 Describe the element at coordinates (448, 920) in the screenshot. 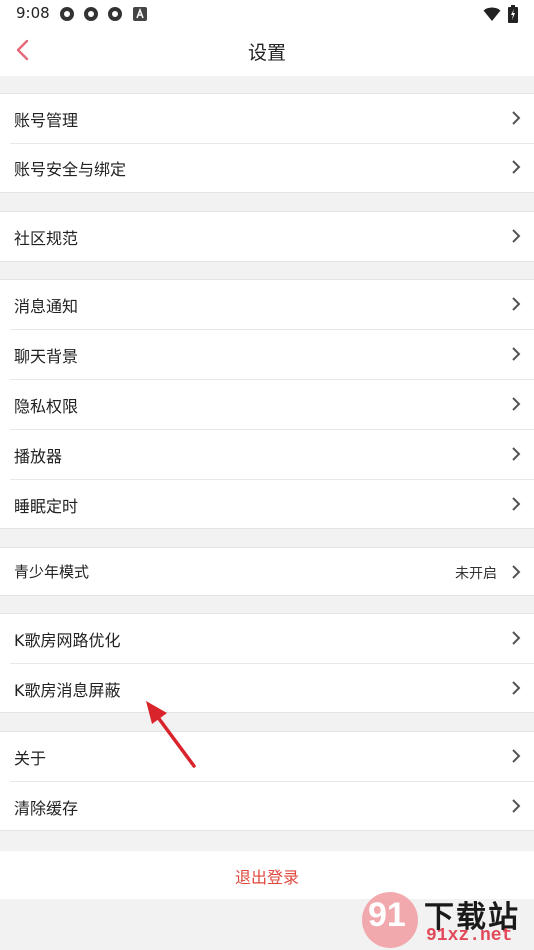

I see `watermark-logo: 91 下载站 91xz.net` at that location.